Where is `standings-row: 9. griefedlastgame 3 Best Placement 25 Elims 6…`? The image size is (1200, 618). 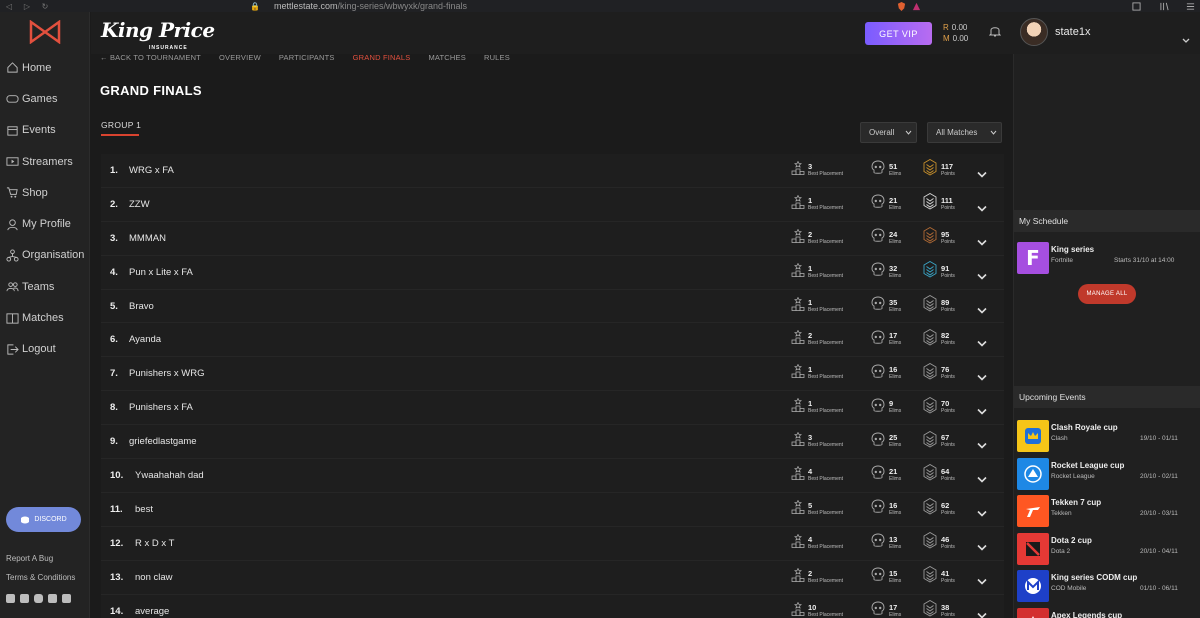
standings-row: 9. griefedlastgame 3 Best Placement 25 Elims 6… is located at coordinates (552, 442).